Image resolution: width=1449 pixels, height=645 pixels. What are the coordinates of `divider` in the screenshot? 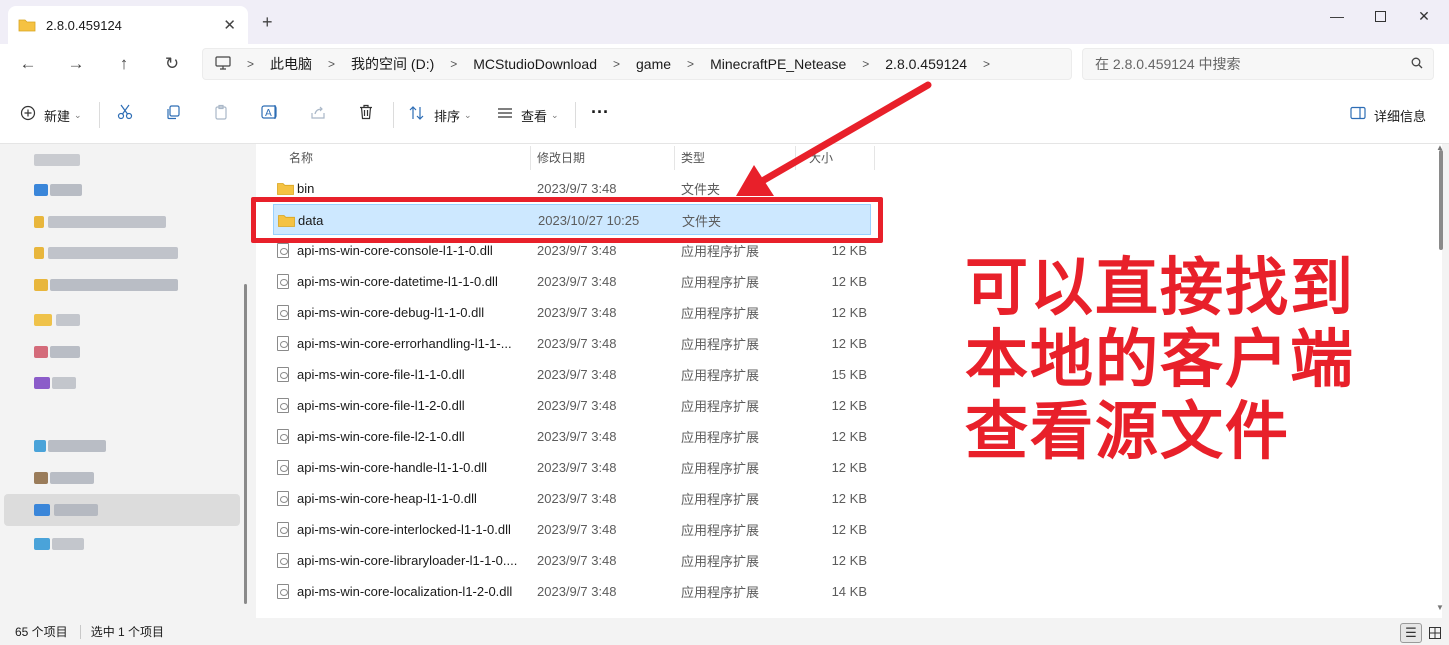 It's located at (80, 631).